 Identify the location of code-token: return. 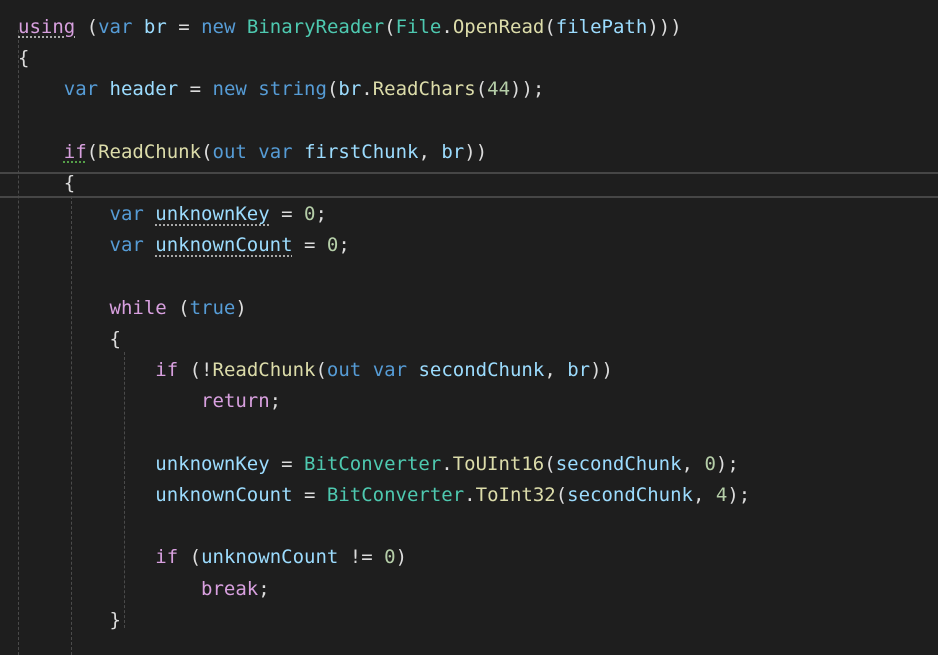
(235, 401).